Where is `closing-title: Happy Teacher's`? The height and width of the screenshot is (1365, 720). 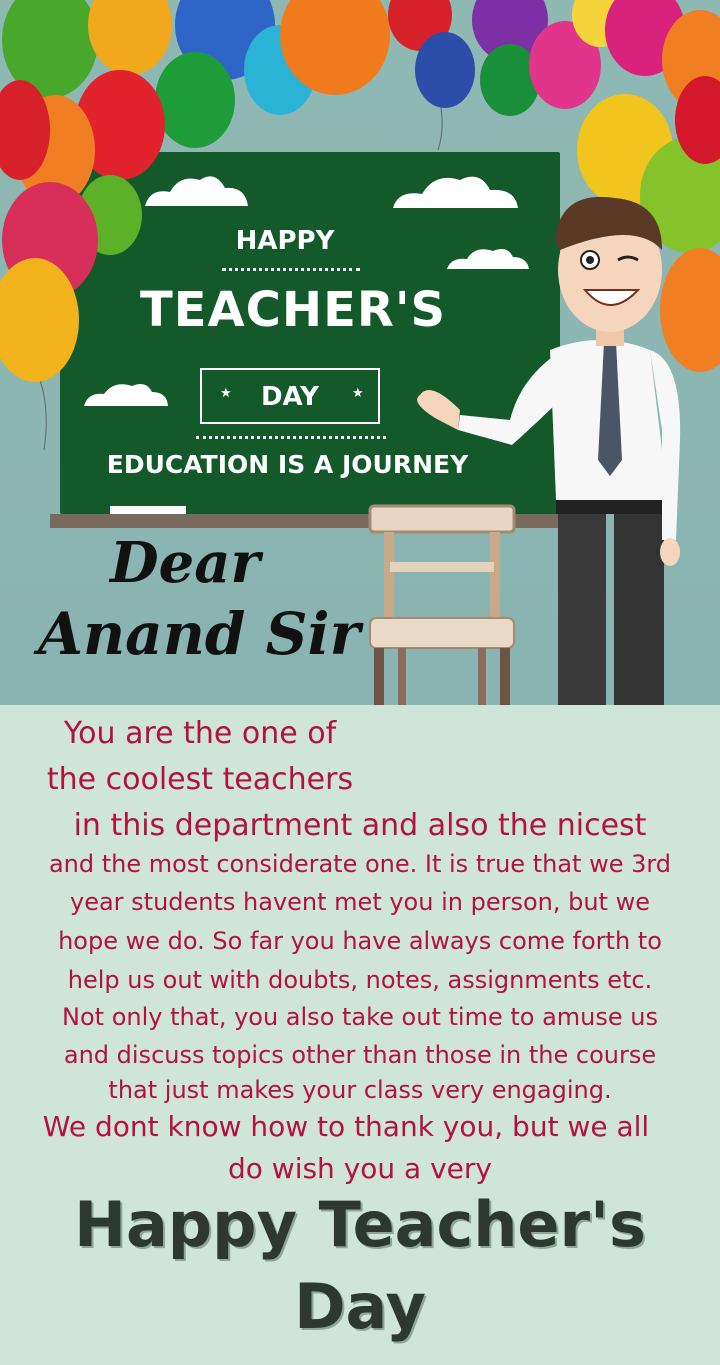 closing-title: Happy Teacher's is located at coordinates (360, 1224).